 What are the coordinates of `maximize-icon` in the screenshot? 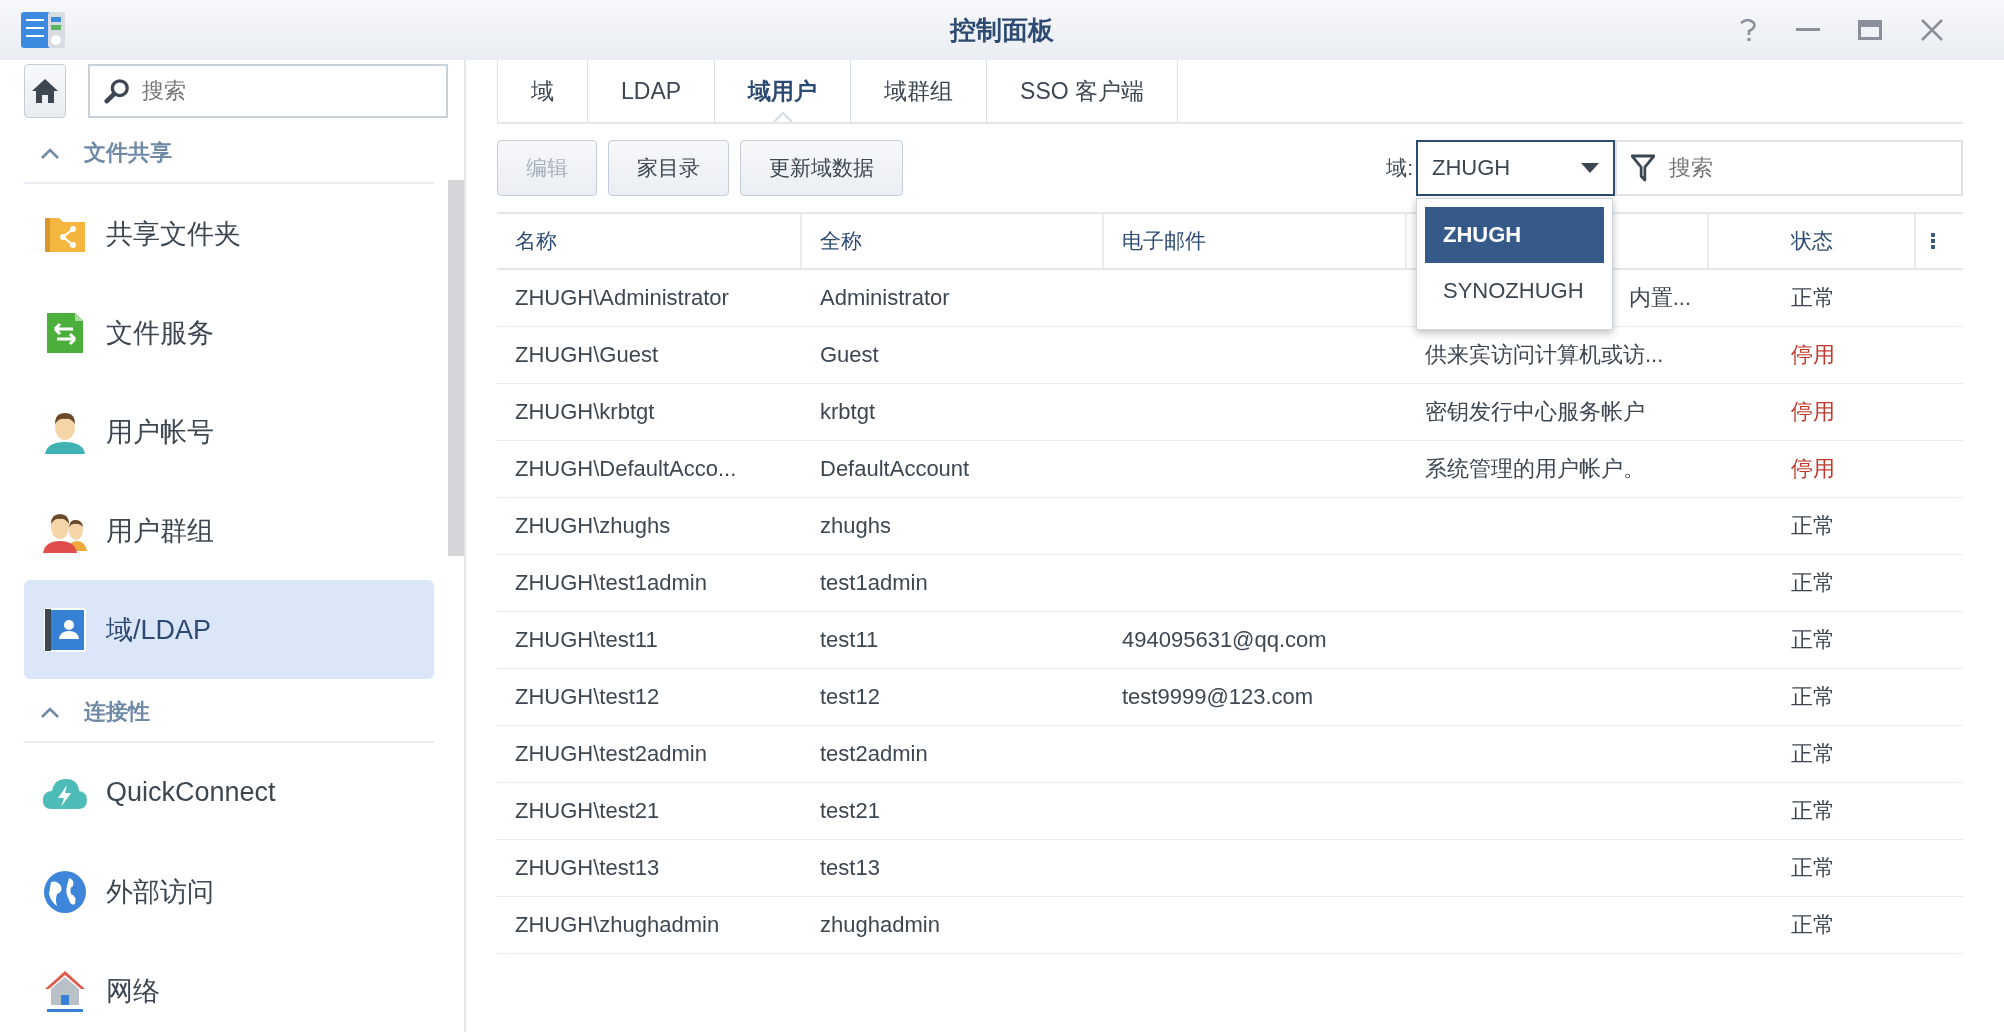 It's located at (1870, 30).